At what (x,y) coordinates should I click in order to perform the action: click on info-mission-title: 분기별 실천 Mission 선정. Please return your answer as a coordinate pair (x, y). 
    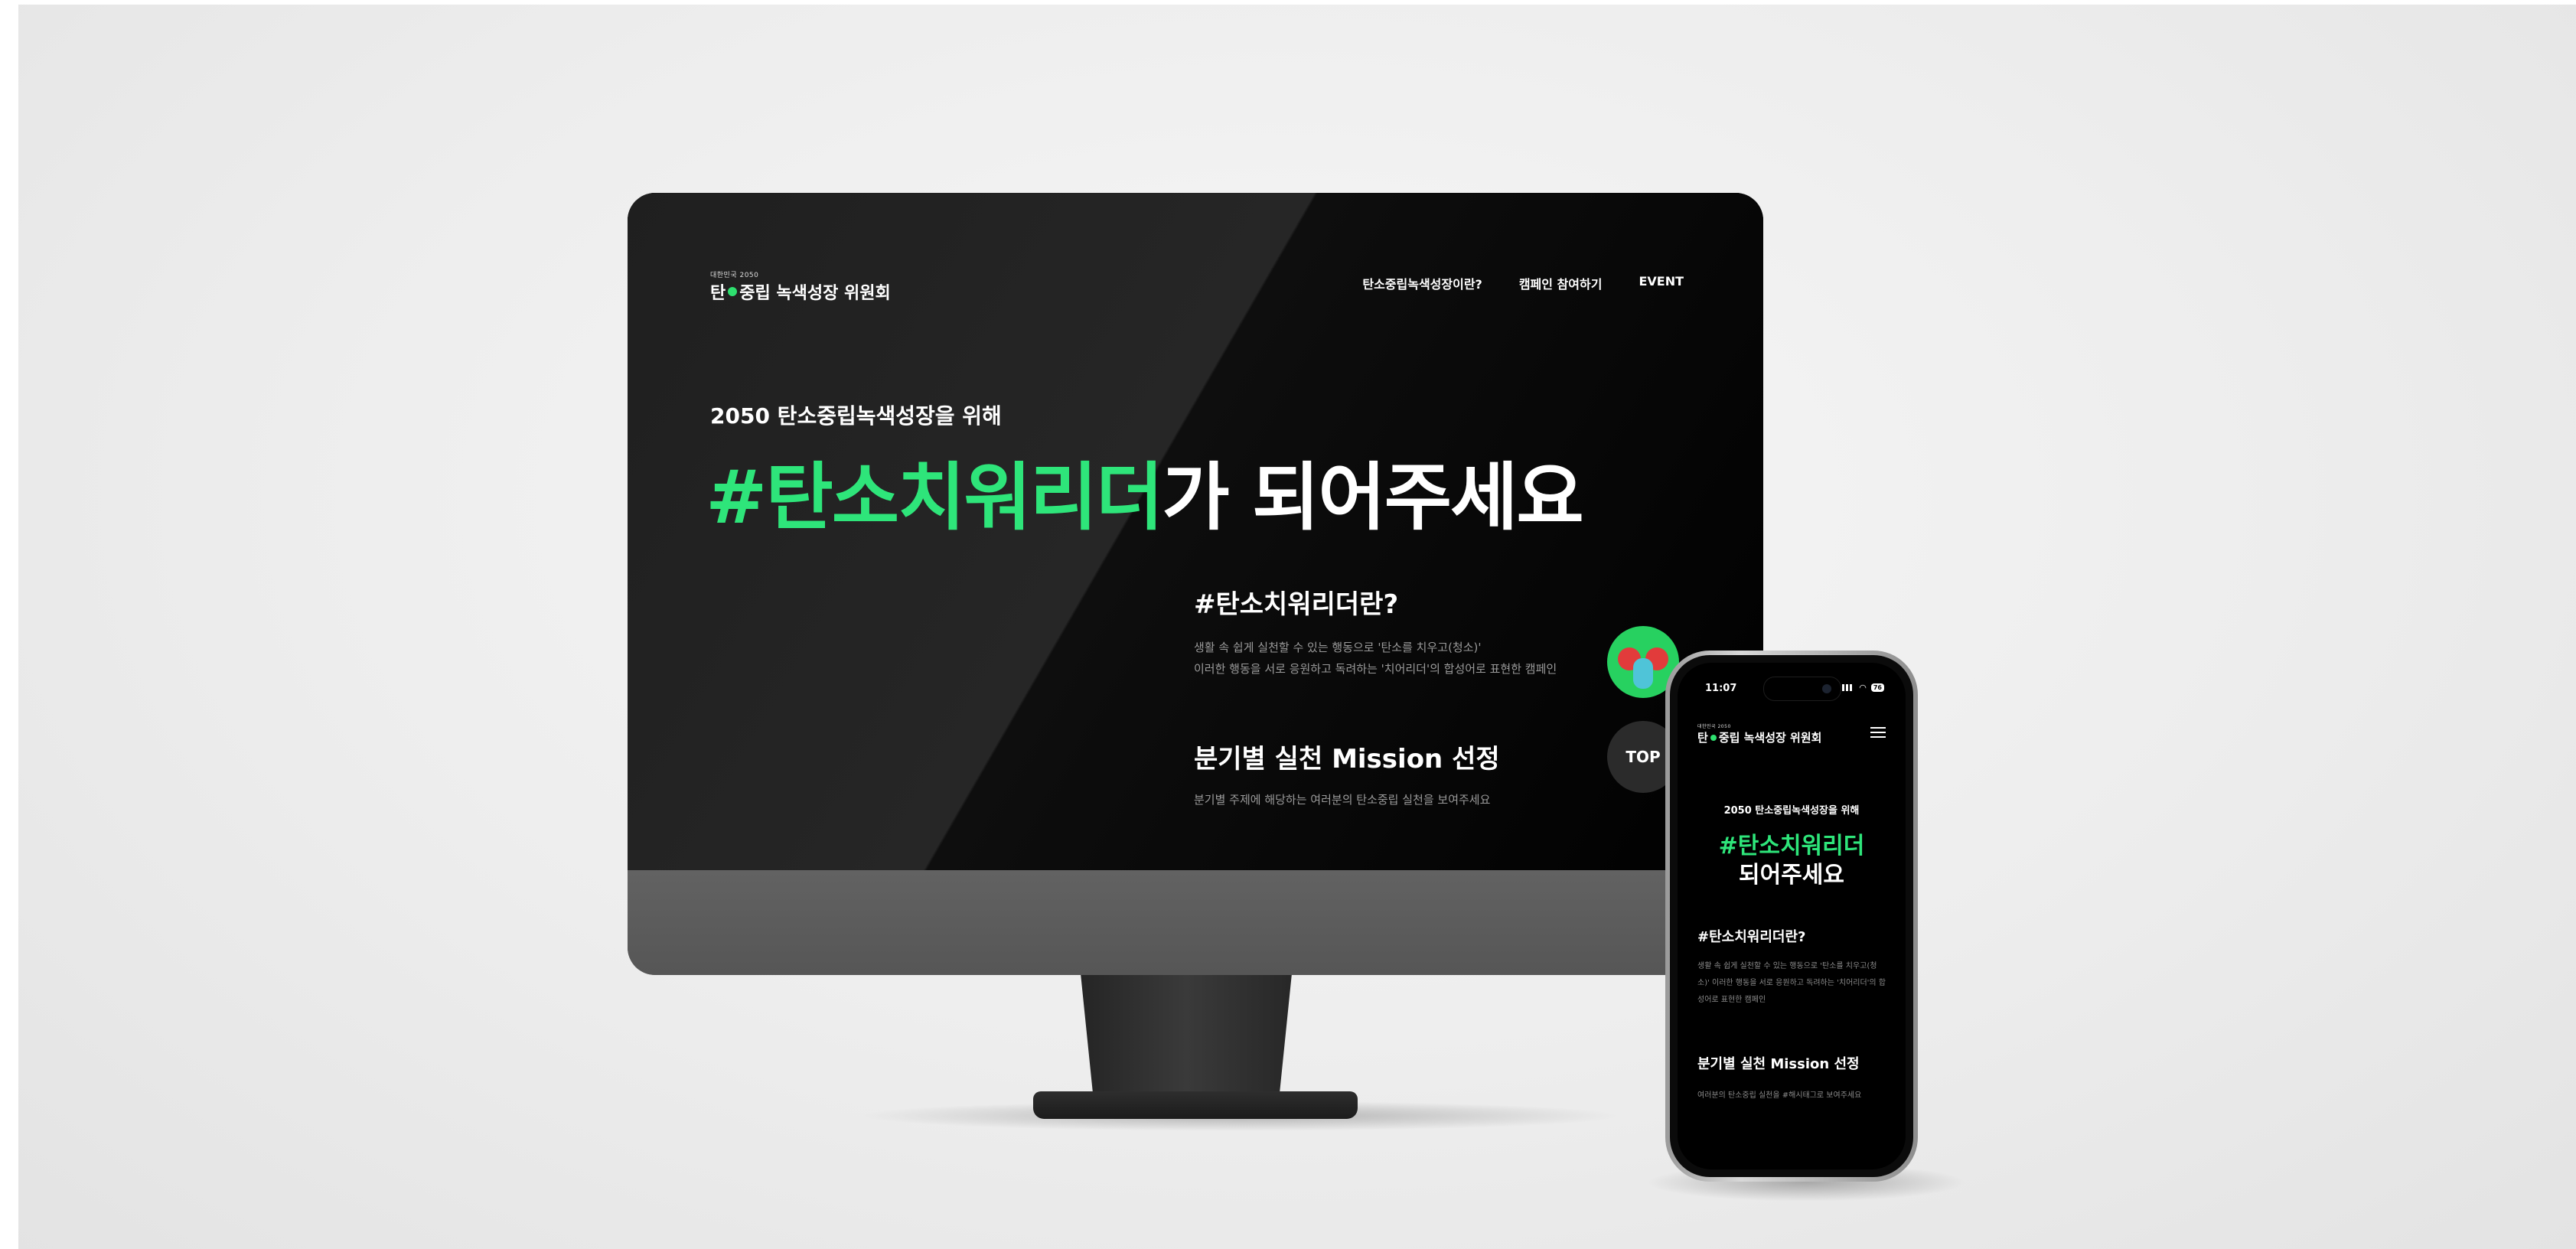
    Looking at the image, I should click on (1347, 759).